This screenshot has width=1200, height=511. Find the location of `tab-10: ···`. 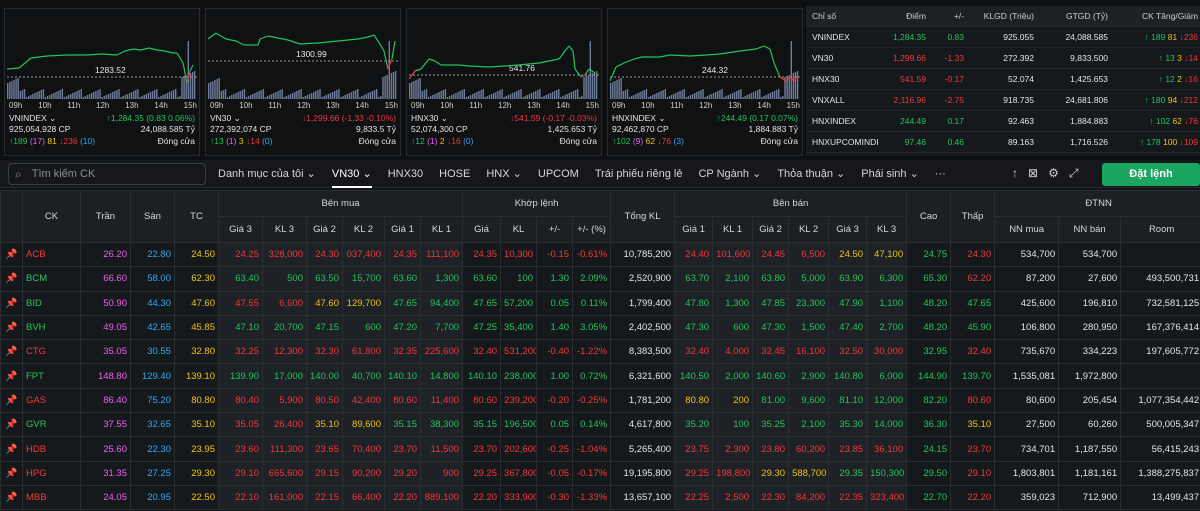

tab-10: ··· is located at coordinates (940, 174).